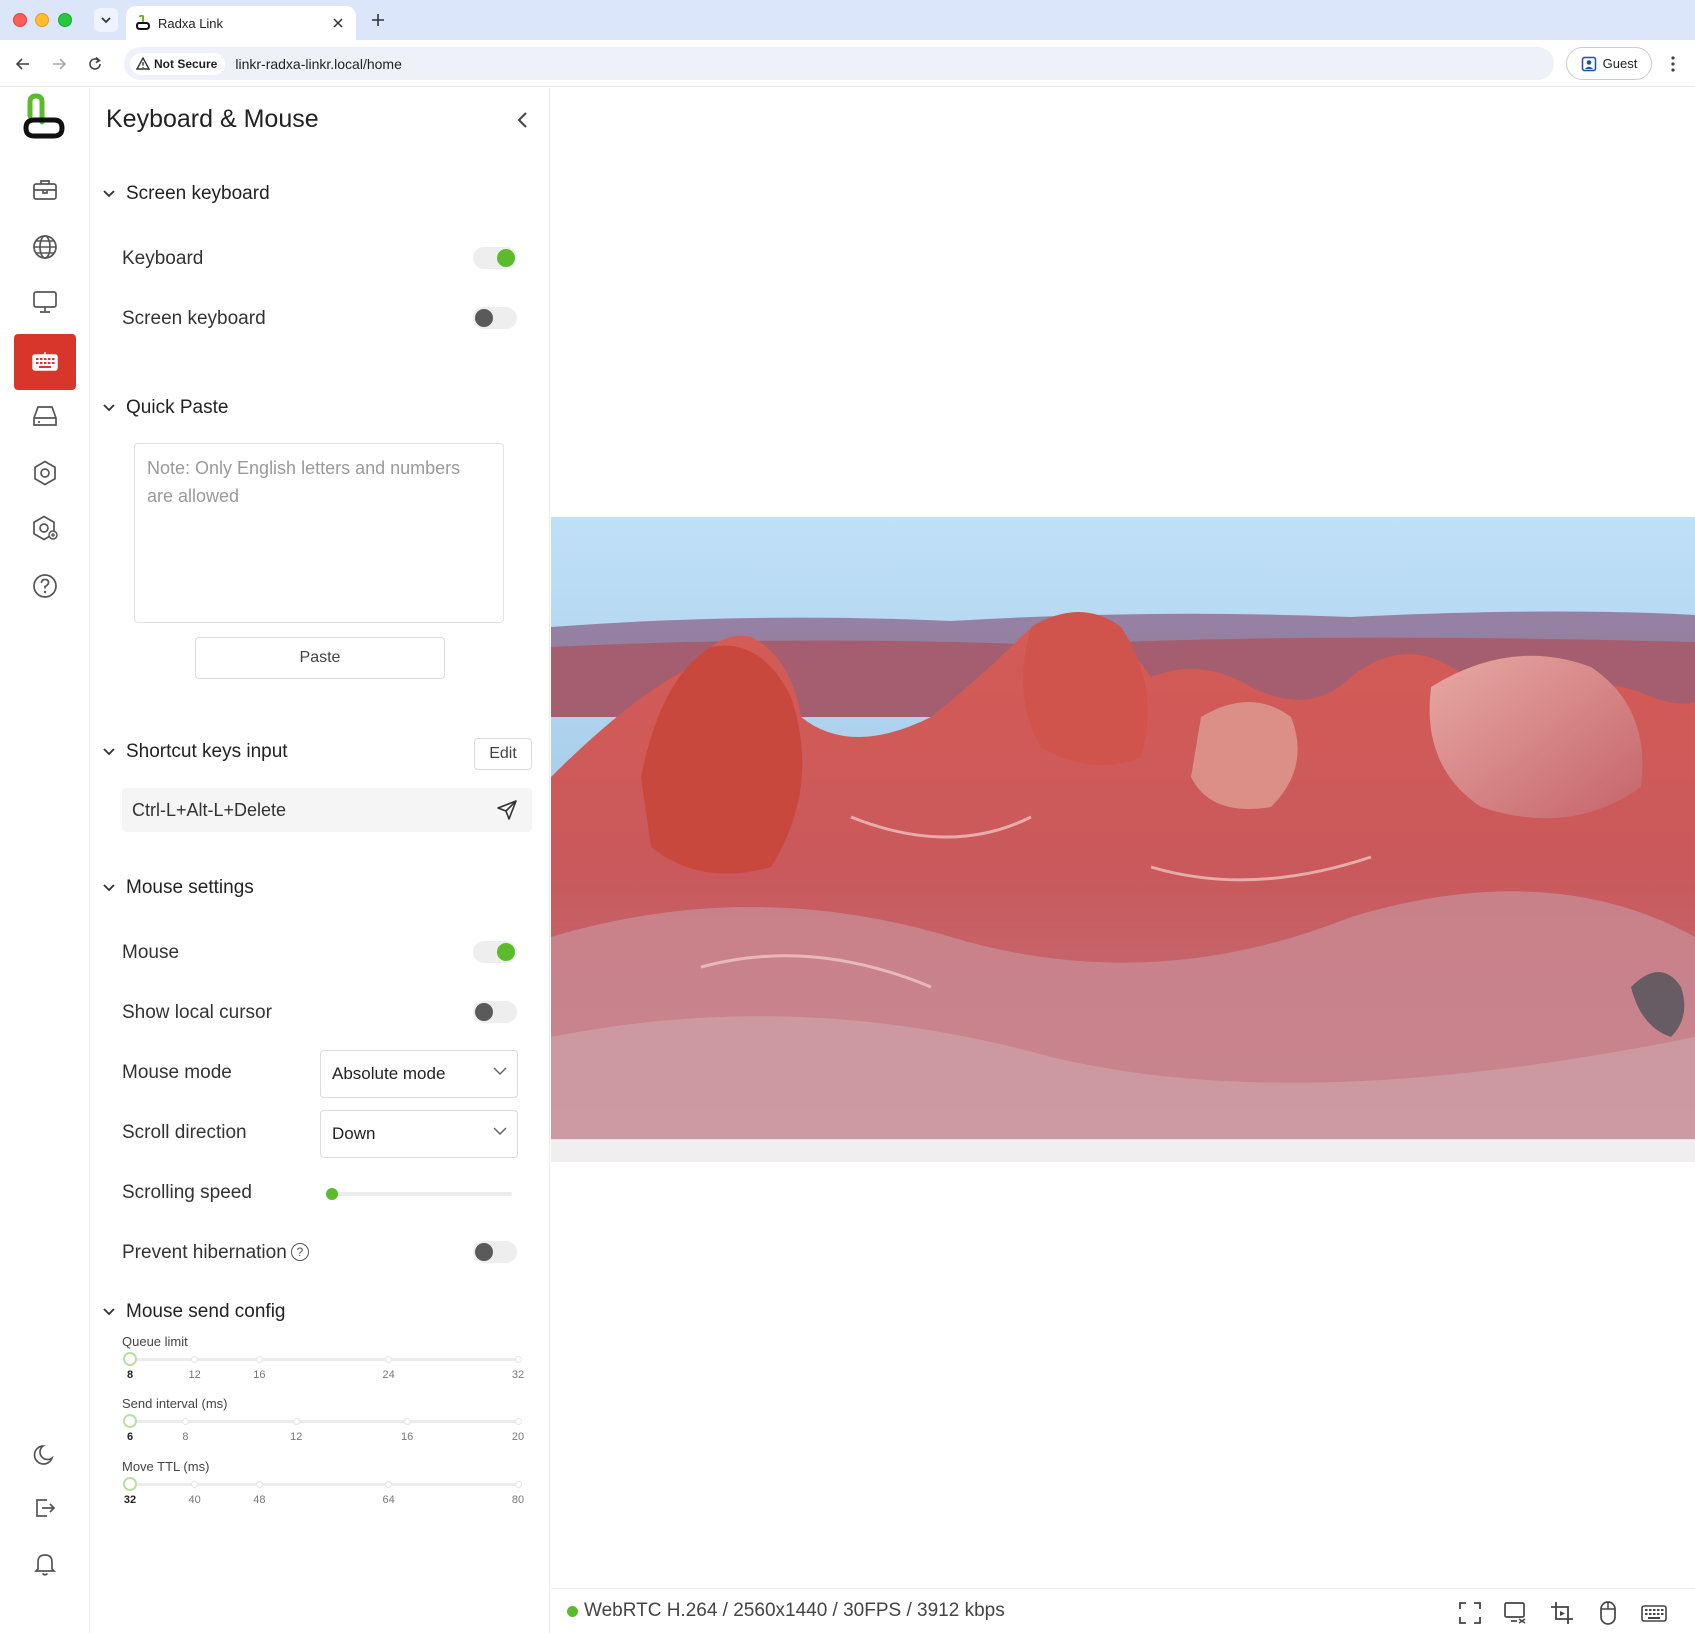 The height and width of the screenshot is (1633, 1695). What do you see at coordinates (495, 1012) in the screenshot?
I see `local-cursor-toggle` at bounding box center [495, 1012].